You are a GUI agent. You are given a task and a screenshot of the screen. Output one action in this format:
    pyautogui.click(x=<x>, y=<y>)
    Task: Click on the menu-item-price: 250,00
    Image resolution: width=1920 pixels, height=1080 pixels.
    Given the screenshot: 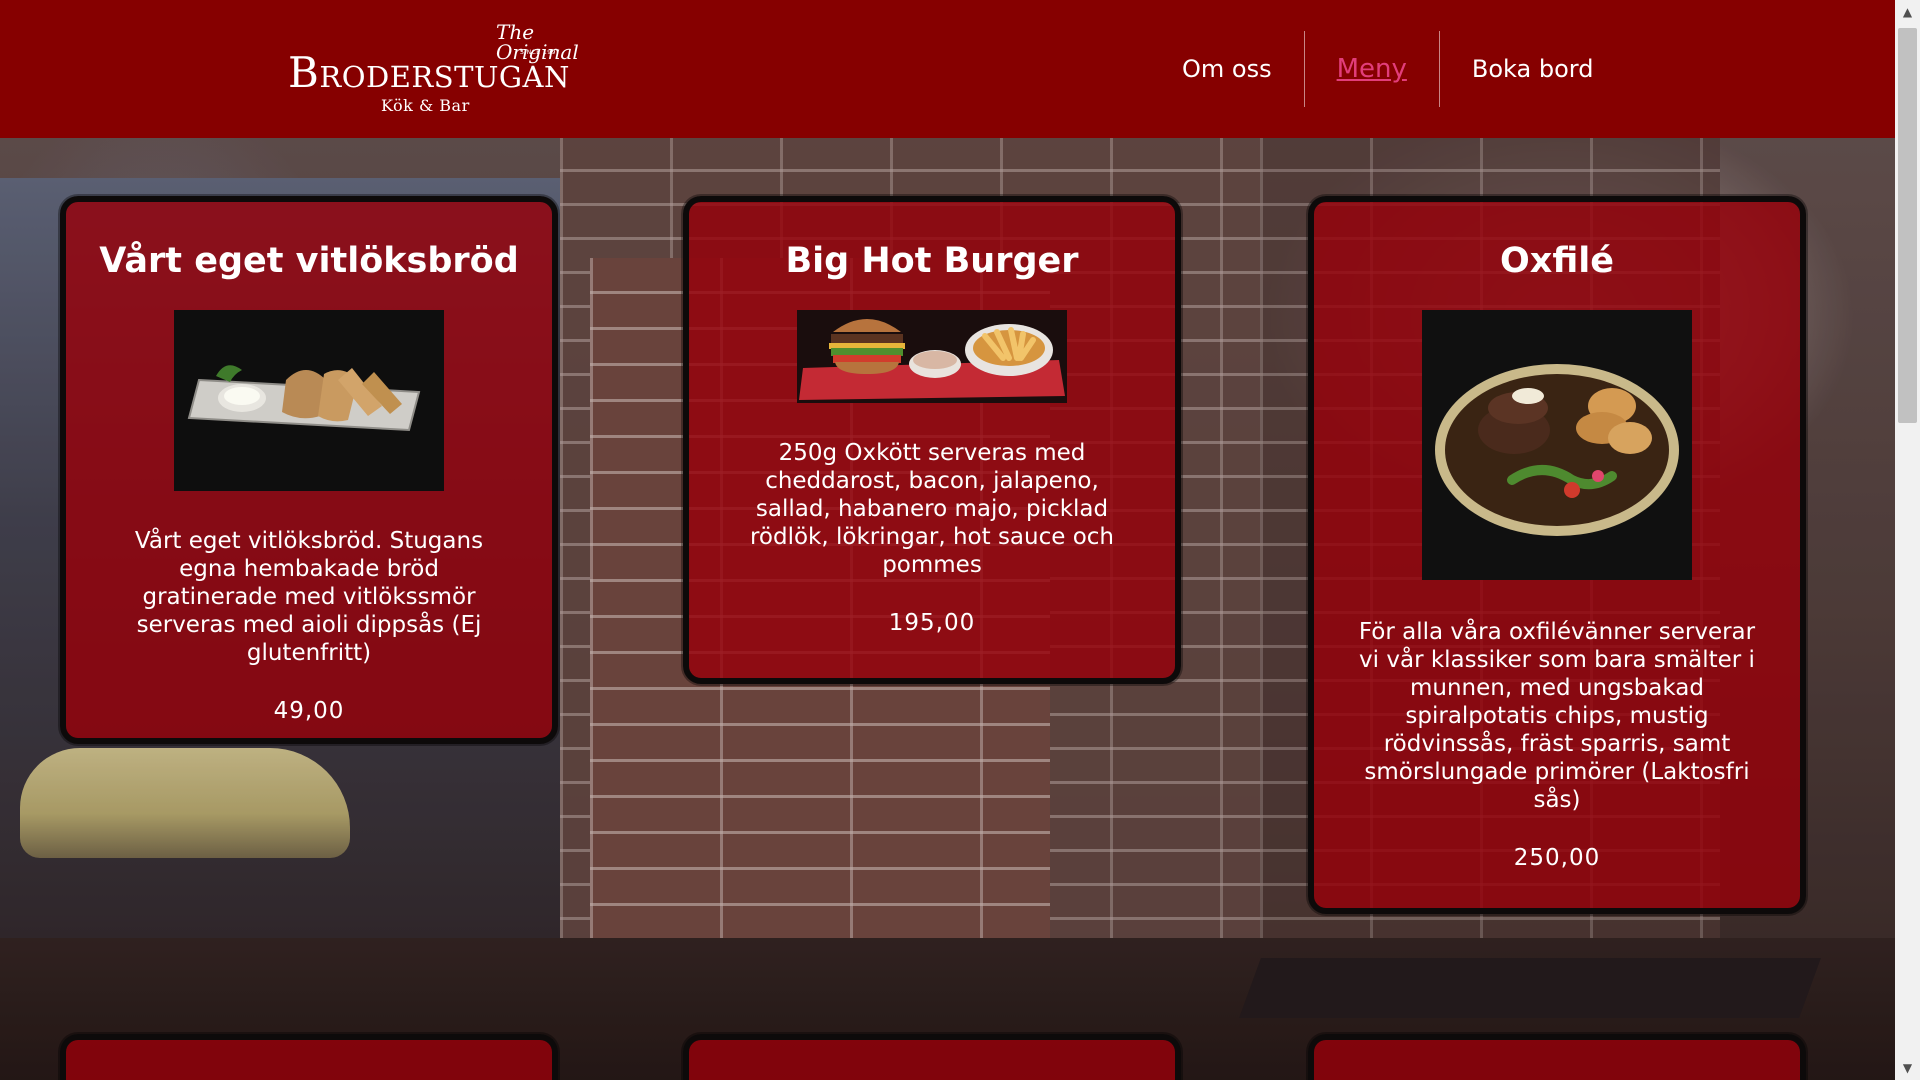 What is the action you would take?
    pyautogui.click(x=1557, y=858)
    